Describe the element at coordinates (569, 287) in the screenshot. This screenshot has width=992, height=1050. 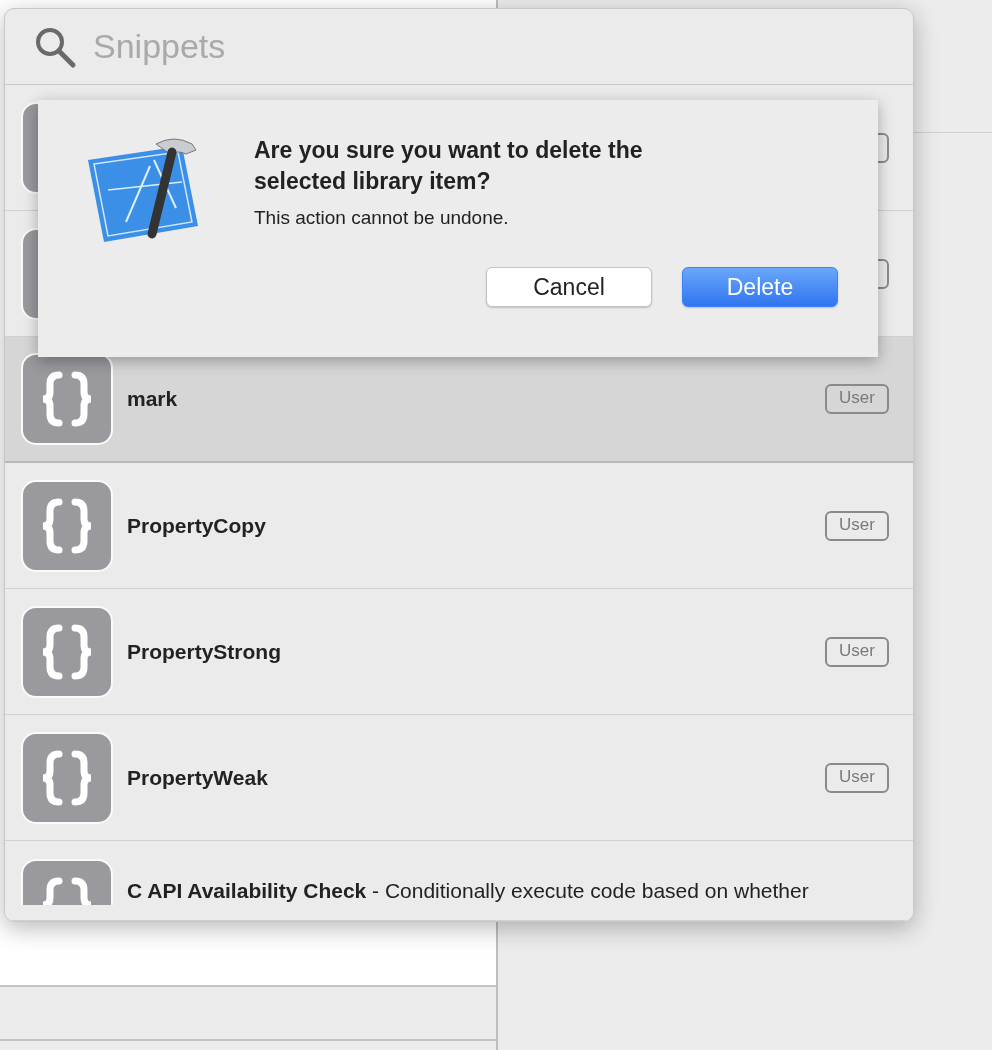
I see `cancel-button: Cancel` at that location.